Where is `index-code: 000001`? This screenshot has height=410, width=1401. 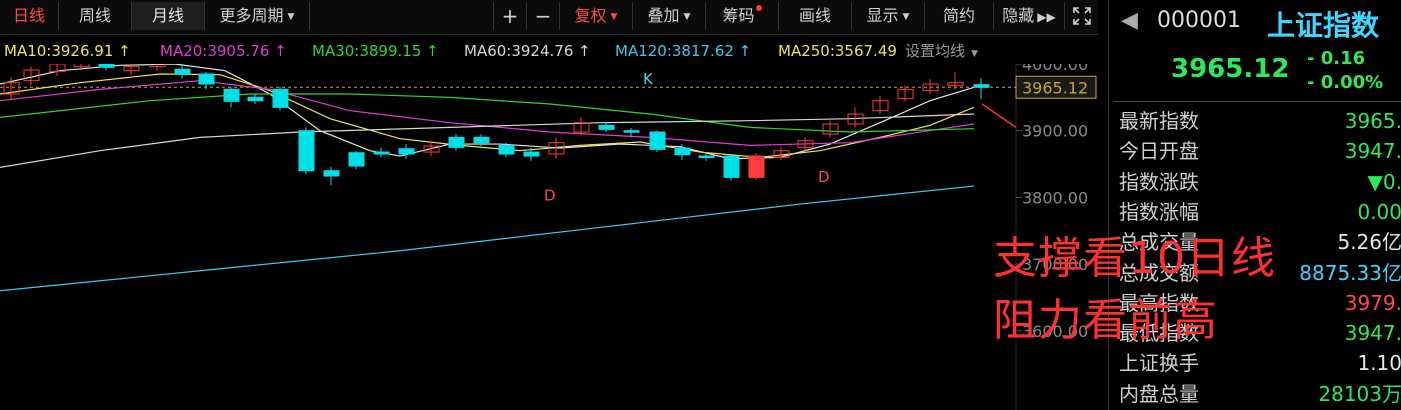
index-code: 000001 is located at coordinates (1199, 20).